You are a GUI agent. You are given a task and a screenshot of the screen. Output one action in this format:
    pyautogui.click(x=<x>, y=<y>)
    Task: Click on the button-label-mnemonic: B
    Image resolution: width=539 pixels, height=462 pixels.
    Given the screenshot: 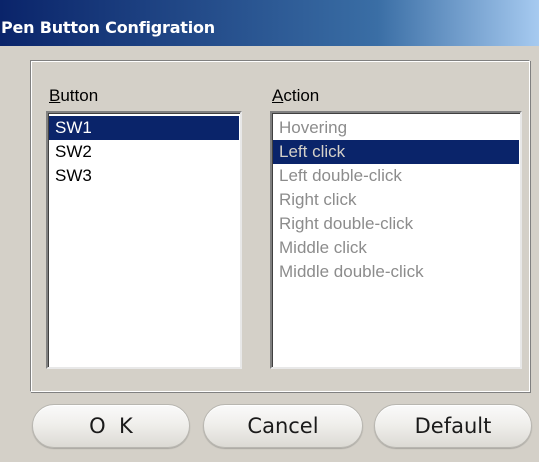 What is the action you would take?
    pyautogui.click(x=55, y=95)
    